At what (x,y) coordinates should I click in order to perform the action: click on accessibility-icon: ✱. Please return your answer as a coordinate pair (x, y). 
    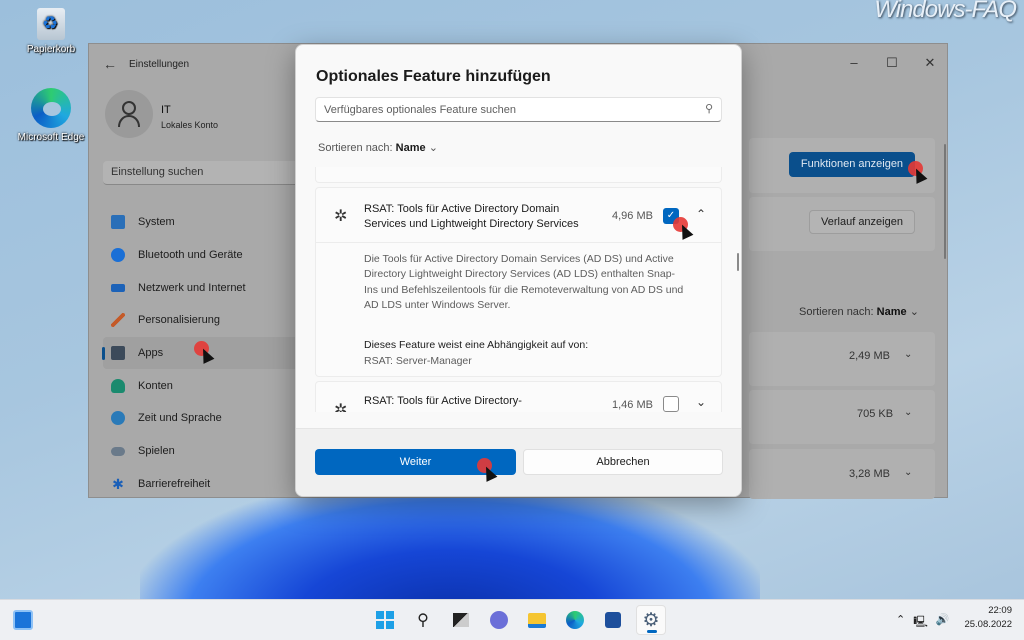
    Looking at the image, I should click on (118, 483).